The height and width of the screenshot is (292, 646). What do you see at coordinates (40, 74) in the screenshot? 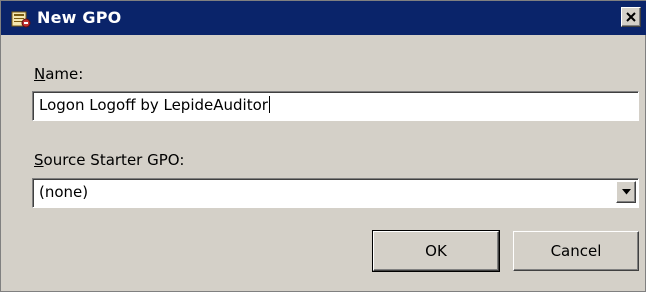
I see `name-label-accelerator: N` at bounding box center [40, 74].